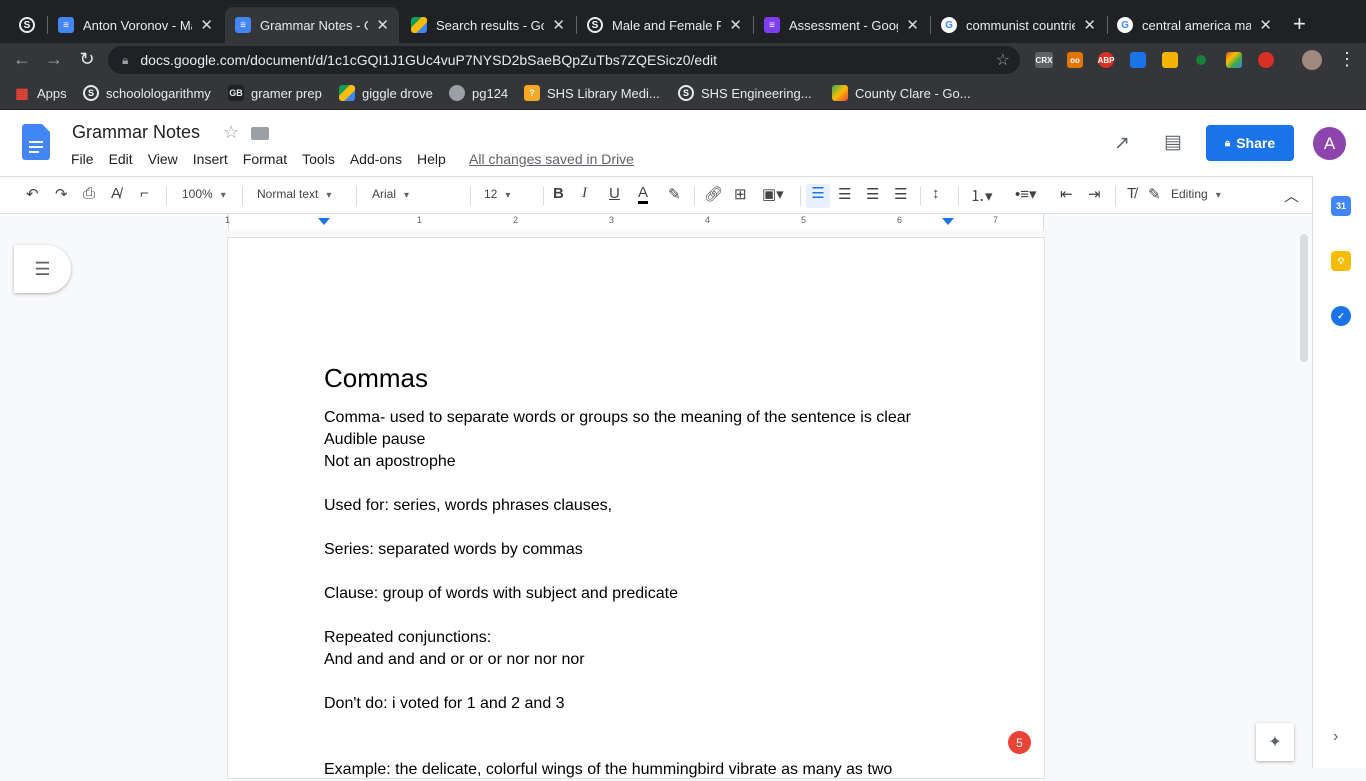  I want to click on spellcheck-icon: A̸, so click(116, 193).